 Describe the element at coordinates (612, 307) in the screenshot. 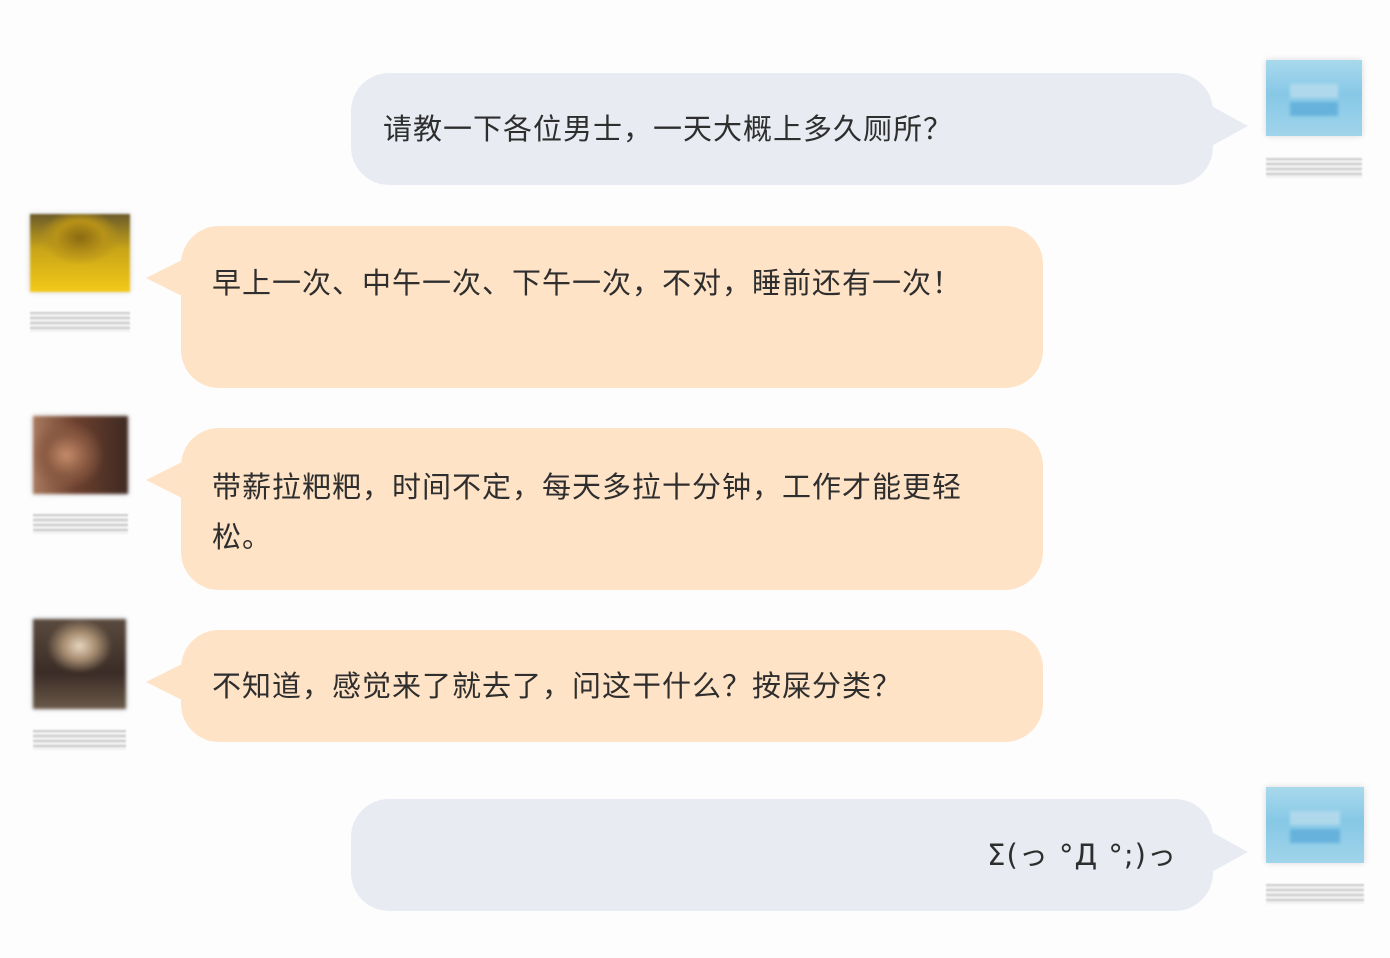

I see `message-bubble-incoming: 早上一次、中午一次、下午一次，不对，睡前还有一次！` at that location.